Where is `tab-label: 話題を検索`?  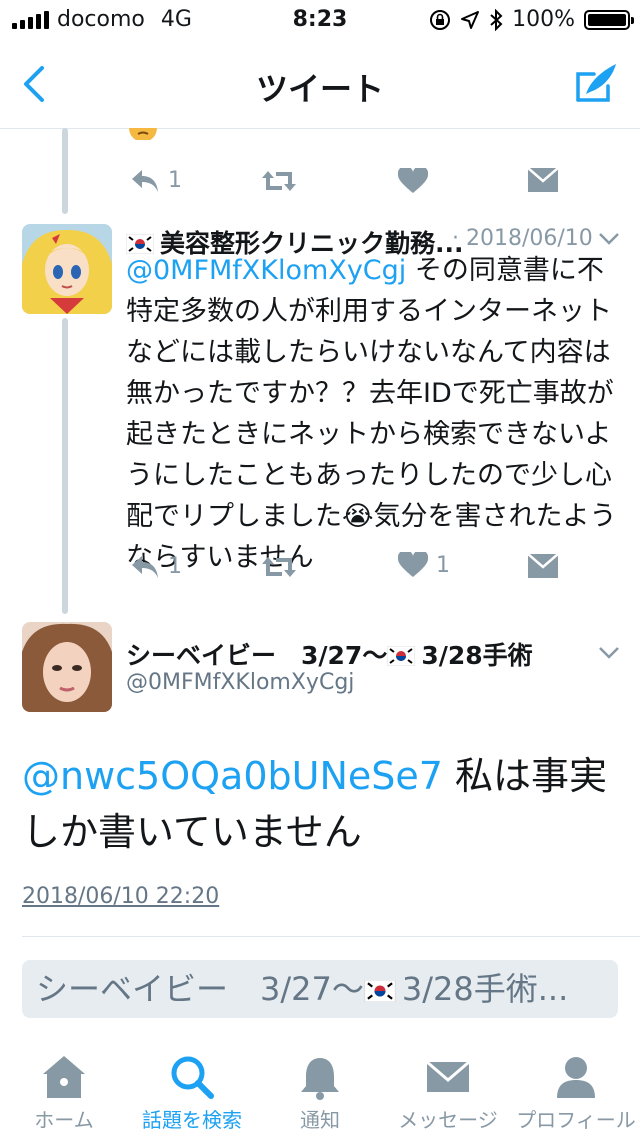 tab-label: 話題を検索 is located at coordinates (192, 1120).